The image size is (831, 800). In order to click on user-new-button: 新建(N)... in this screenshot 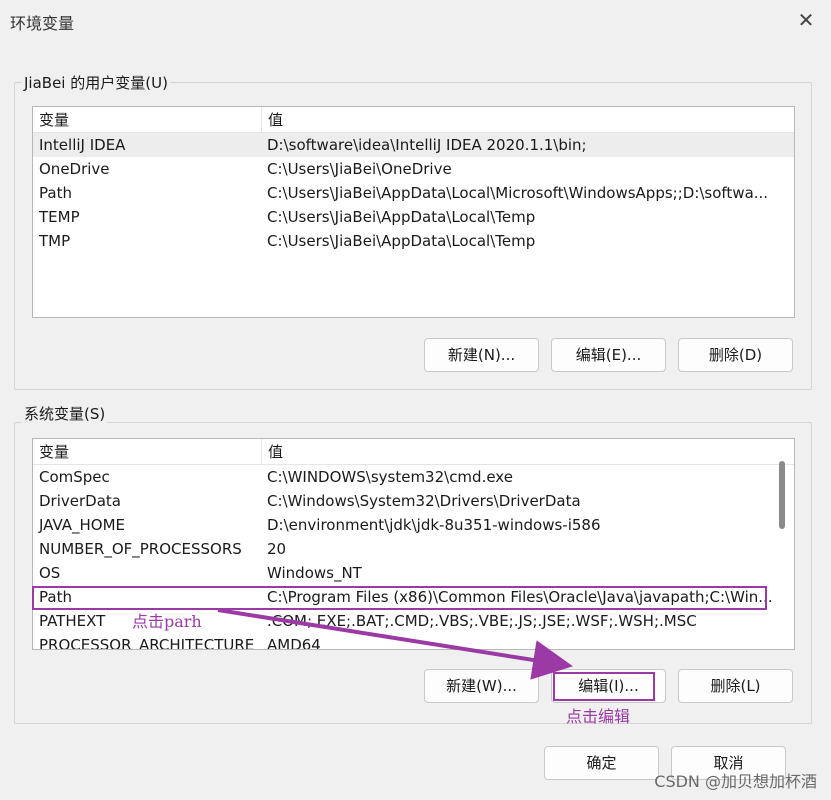, I will do `click(481, 355)`.